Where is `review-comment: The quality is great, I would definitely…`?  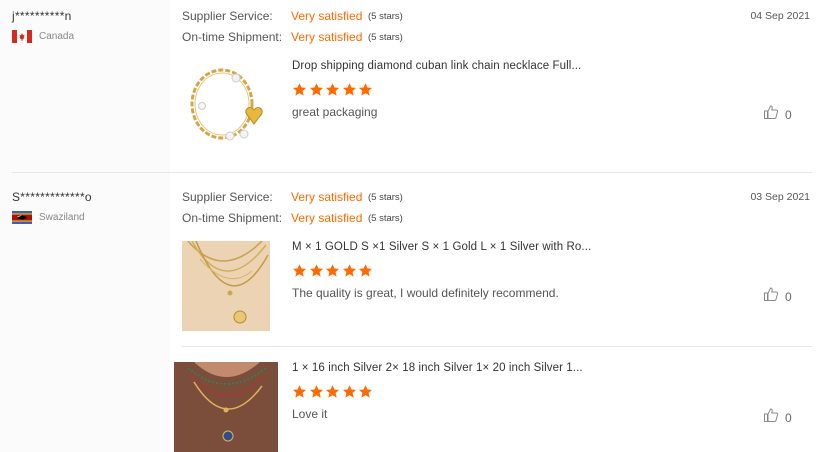
review-comment: The quality is great, I would definitely… is located at coordinates (425, 293).